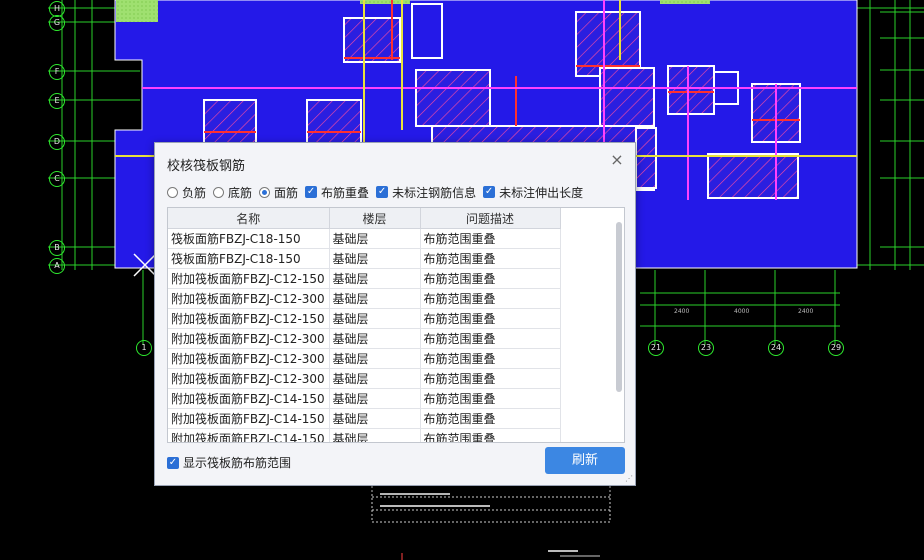 Image resolution: width=924 pixels, height=560 pixels. I want to click on option-label: 未标注伸出长度, so click(541, 192).